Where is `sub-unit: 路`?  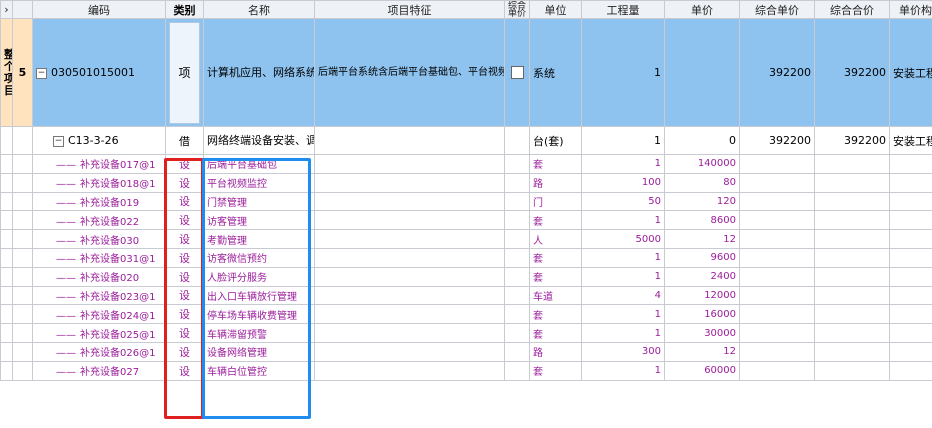 sub-unit: 路 is located at coordinates (555, 182).